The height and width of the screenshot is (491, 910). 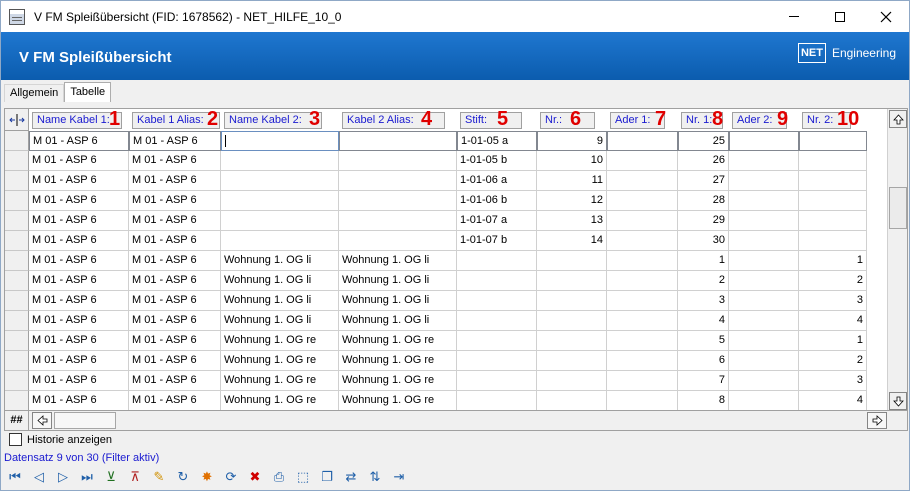 I want to click on vertical-scrollbar, so click(x=897, y=260).